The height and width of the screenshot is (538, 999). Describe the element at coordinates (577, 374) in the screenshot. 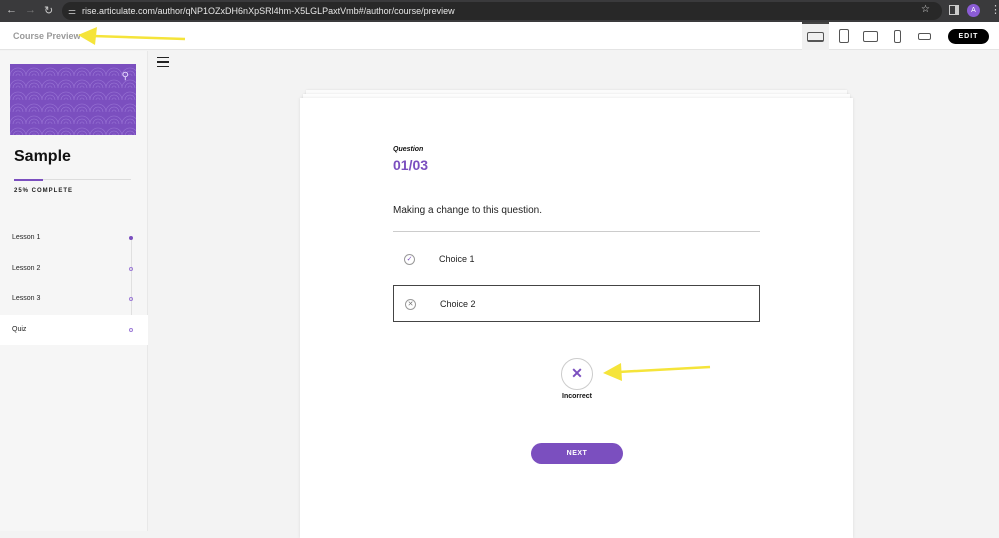

I see `incorrect-x-icon: ✕` at that location.